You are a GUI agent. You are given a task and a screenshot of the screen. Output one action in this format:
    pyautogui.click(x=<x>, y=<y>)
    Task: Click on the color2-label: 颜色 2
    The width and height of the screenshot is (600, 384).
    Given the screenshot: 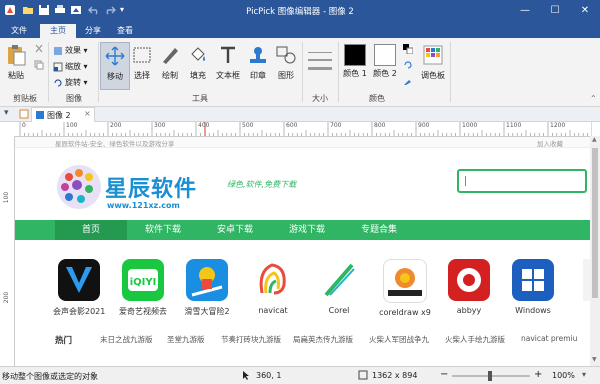 What is the action you would take?
    pyautogui.click(x=385, y=73)
    